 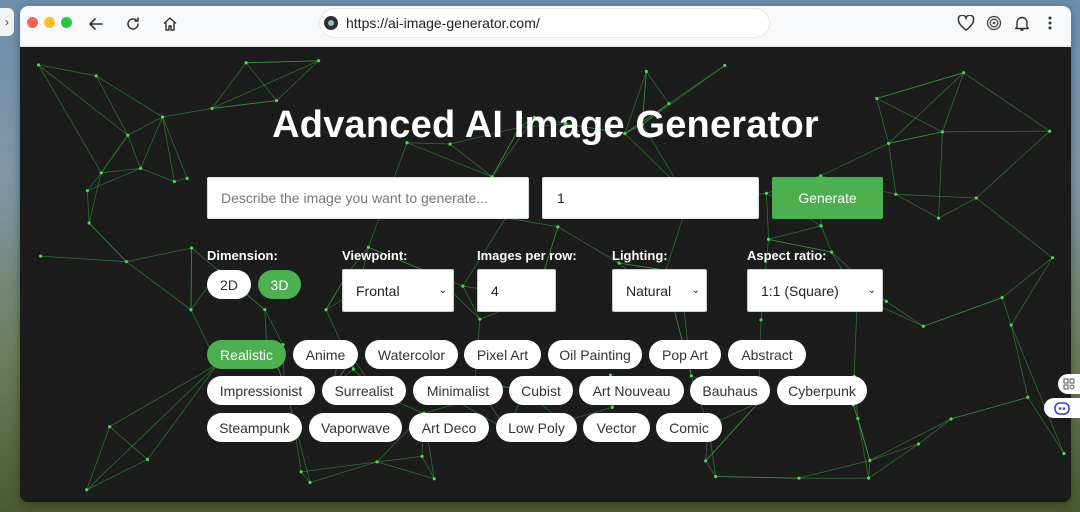 I want to click on style-realistic: Realistic, so click(x=246, y=354).